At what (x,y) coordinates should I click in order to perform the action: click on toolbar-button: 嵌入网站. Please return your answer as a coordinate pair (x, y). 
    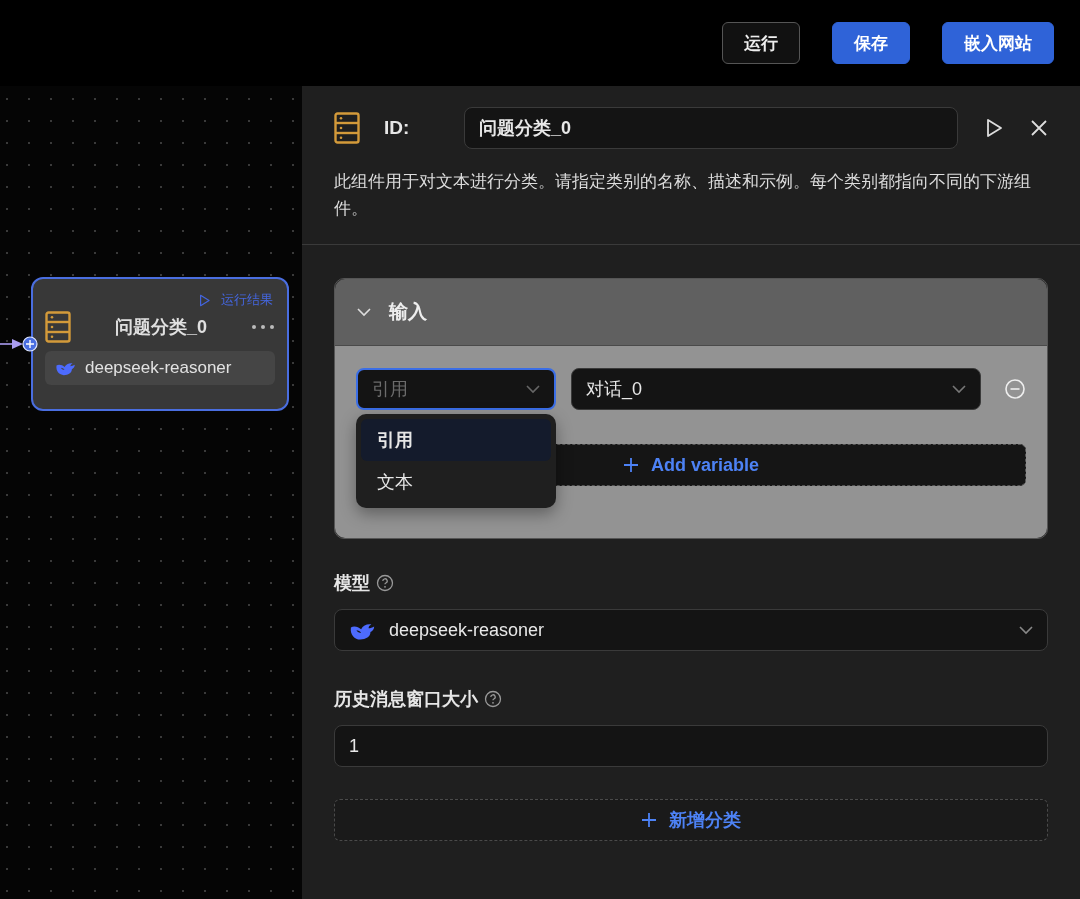
    Looking at the image, I should click on (998, 43).